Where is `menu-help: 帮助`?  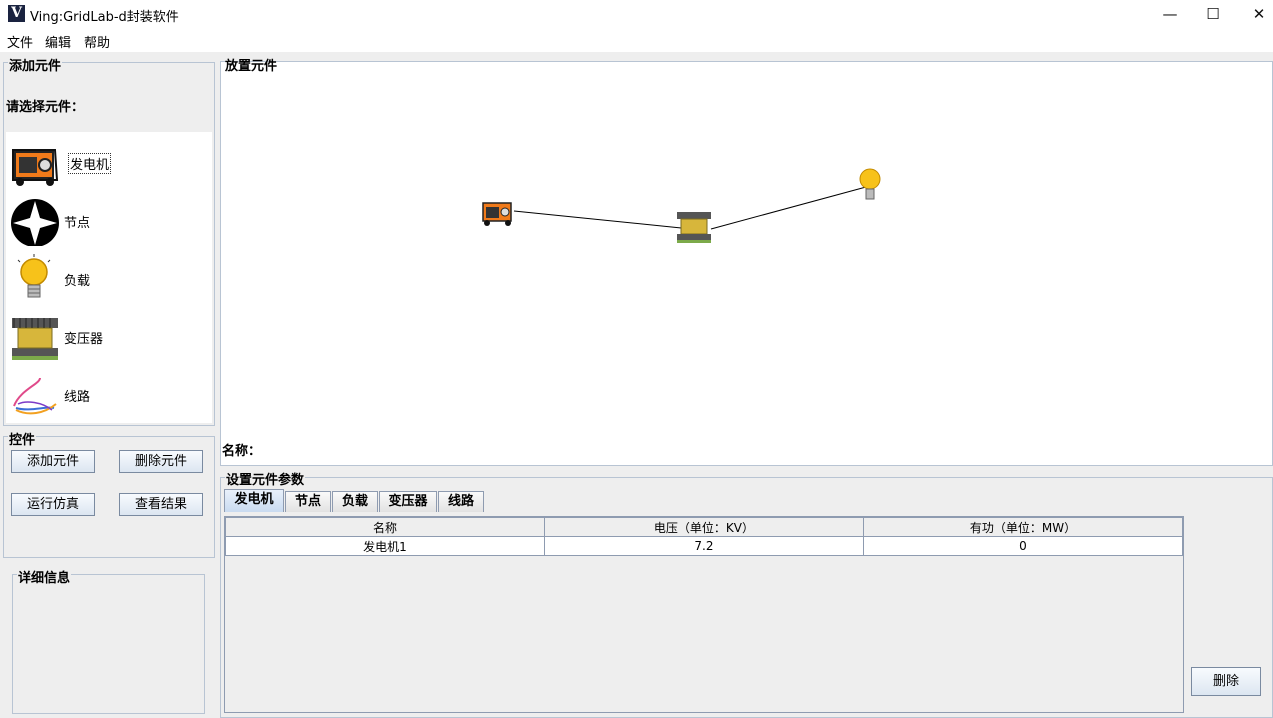 menu-help: 帮助 is located at coordinates (97, 41).